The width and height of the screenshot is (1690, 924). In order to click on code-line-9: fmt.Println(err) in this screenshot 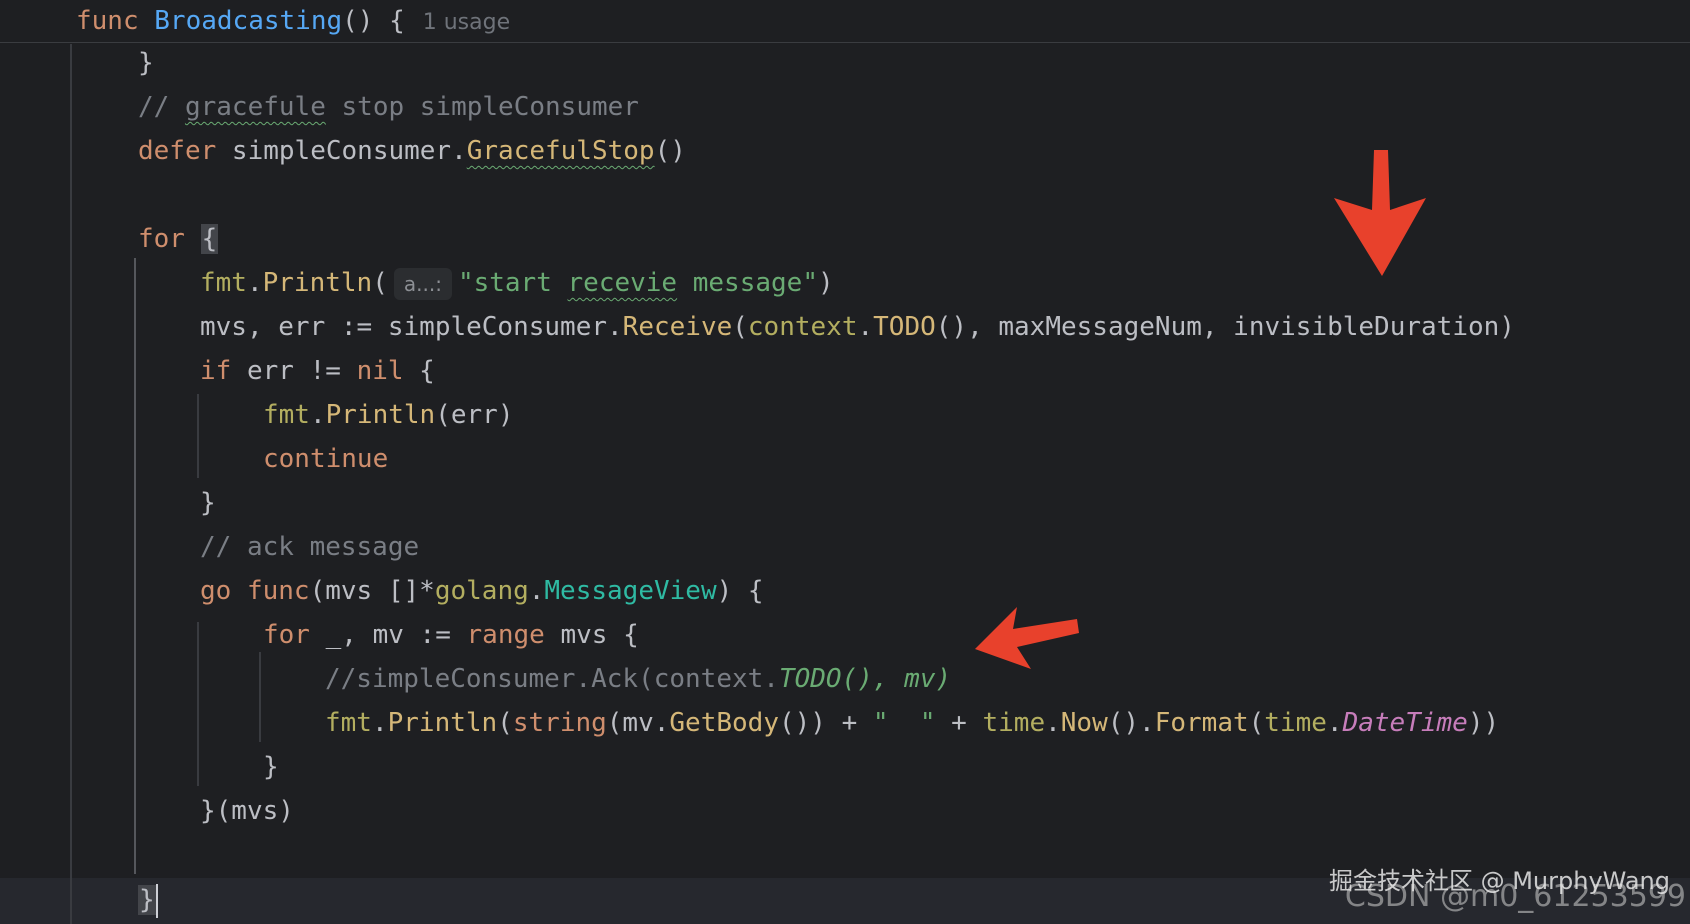, I will do `click(388, 415)`.